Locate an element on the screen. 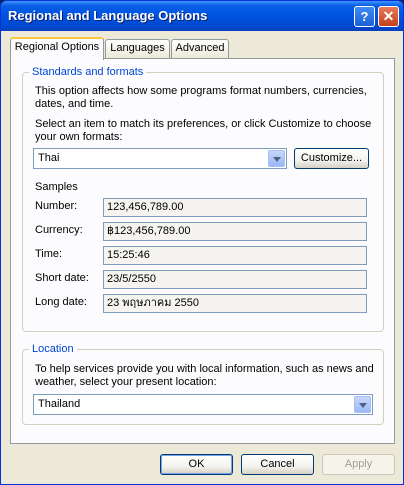  sample-label-time: Time: is located at coordinates (49, 254).